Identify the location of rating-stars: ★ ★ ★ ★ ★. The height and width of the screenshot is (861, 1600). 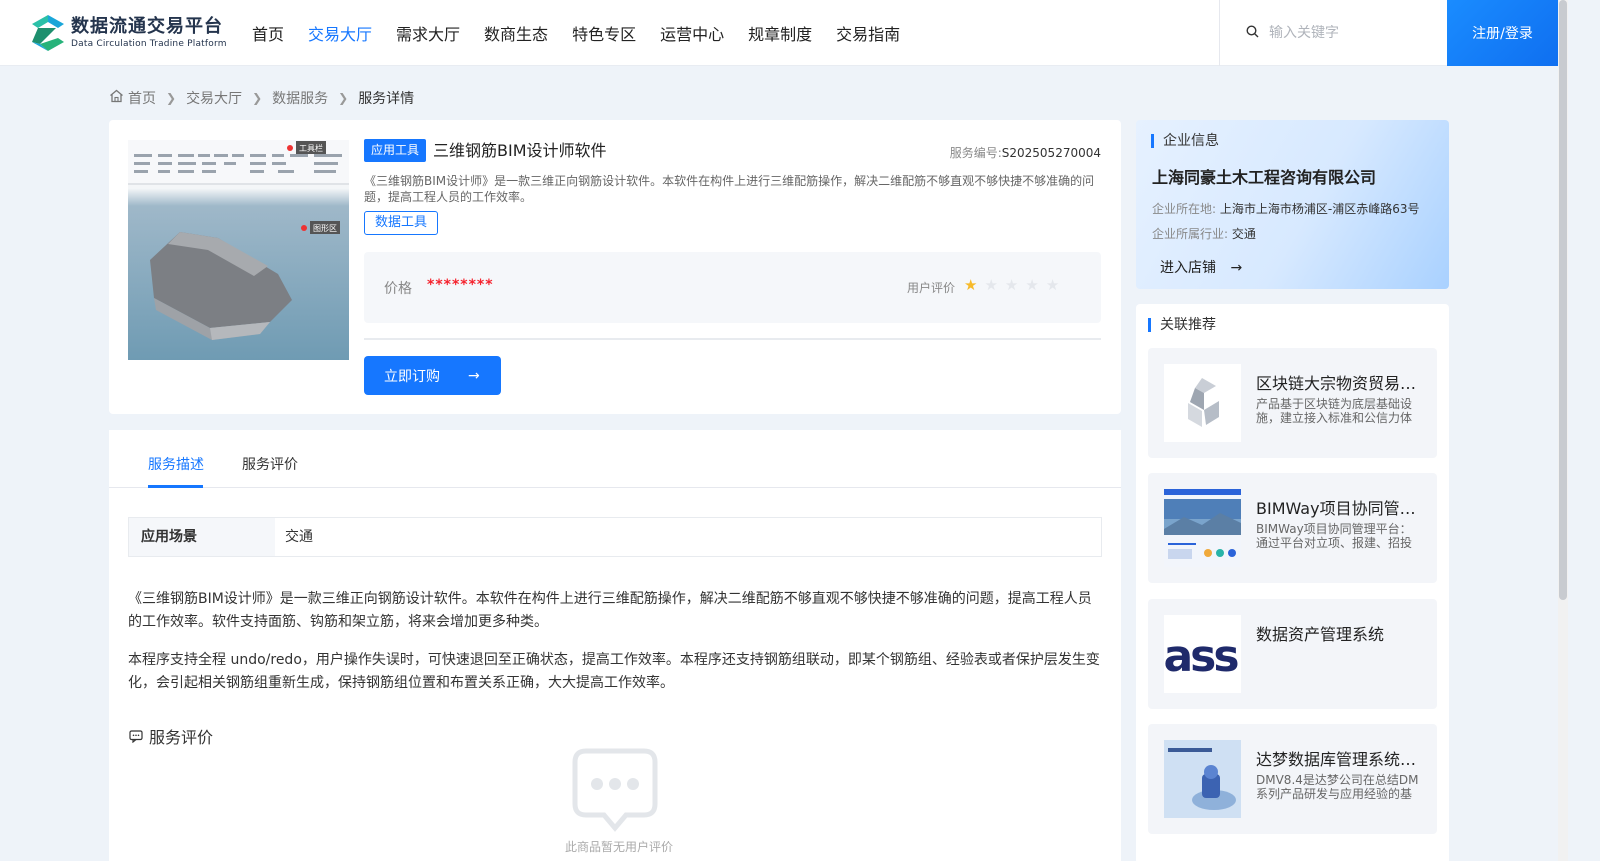
(1015, 285).